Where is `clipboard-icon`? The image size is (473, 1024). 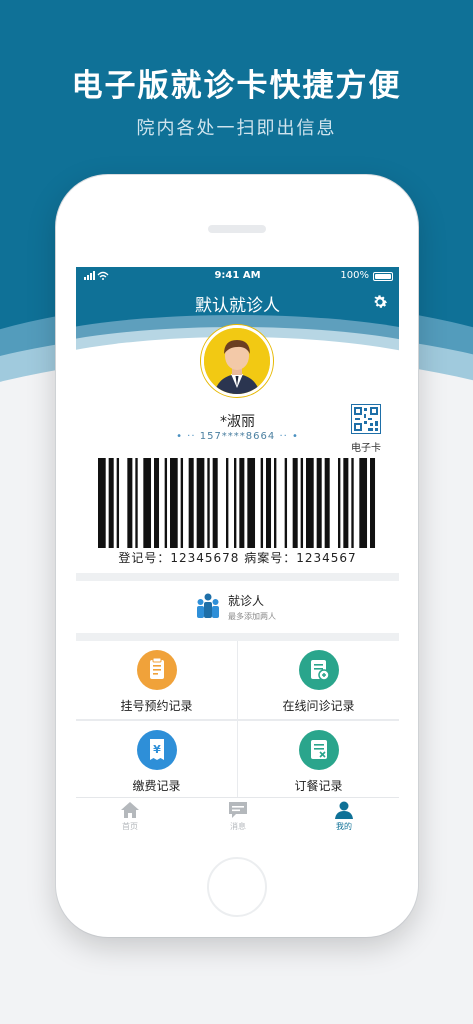
clipboard-icon is located at coordinates (156, 670).